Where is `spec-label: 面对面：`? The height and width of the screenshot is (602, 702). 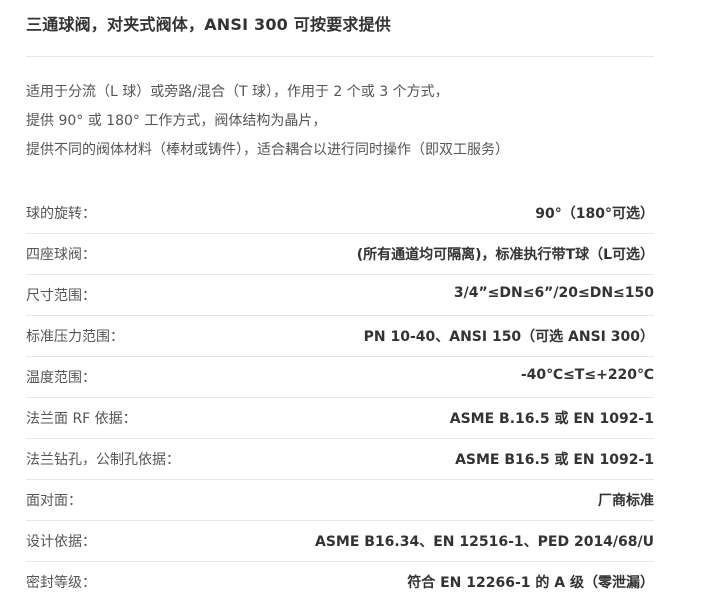 spec-label: 面对面： is located at coordinates (54, 501).